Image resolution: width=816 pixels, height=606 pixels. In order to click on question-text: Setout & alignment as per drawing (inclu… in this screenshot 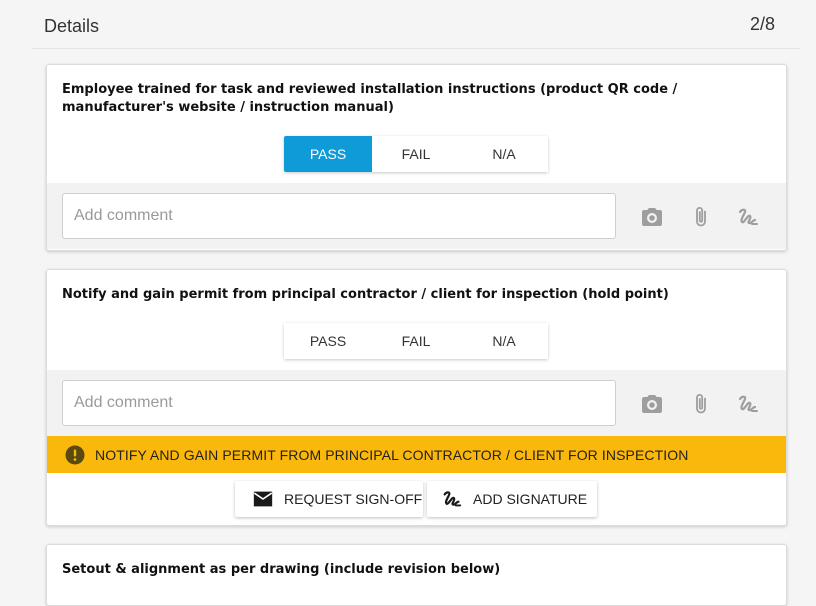, I will do `click(281, 569)`.